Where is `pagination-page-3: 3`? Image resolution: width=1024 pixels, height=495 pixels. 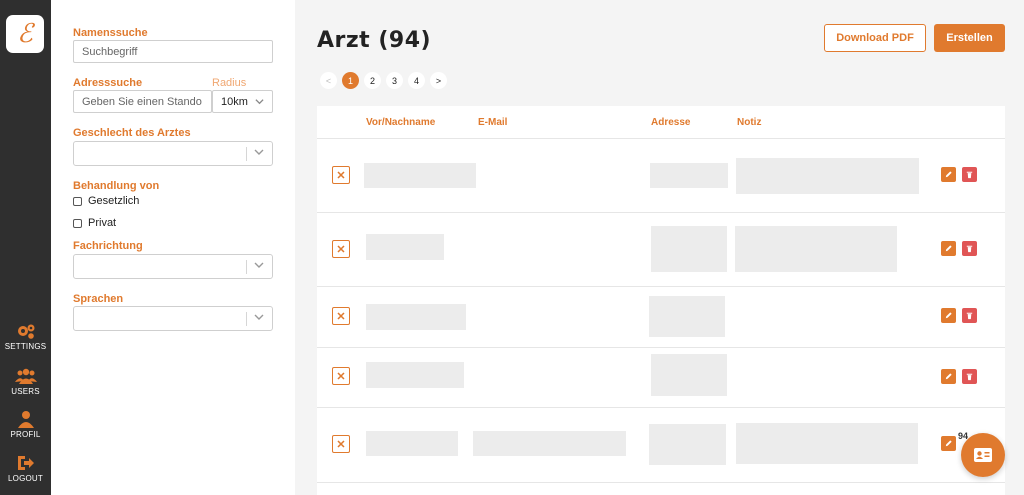 pagination-page-3: 3 is located at coordinates (394, 80).